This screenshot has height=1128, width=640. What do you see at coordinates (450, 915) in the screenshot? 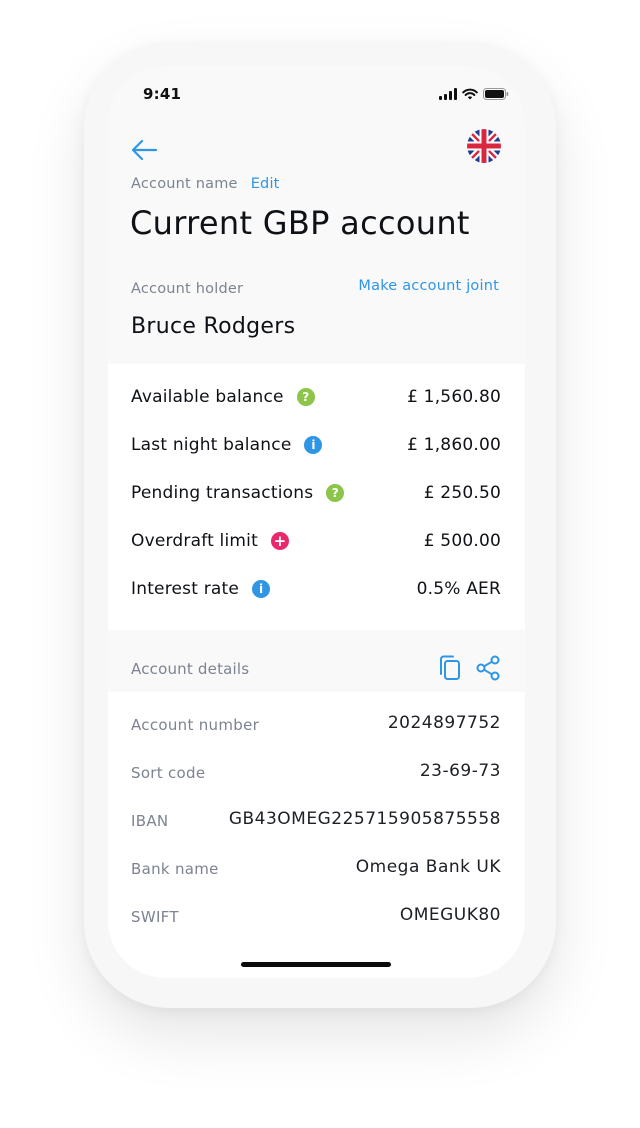
I see `detail-value: OMEGUK80` at bounding box center [450, 915].